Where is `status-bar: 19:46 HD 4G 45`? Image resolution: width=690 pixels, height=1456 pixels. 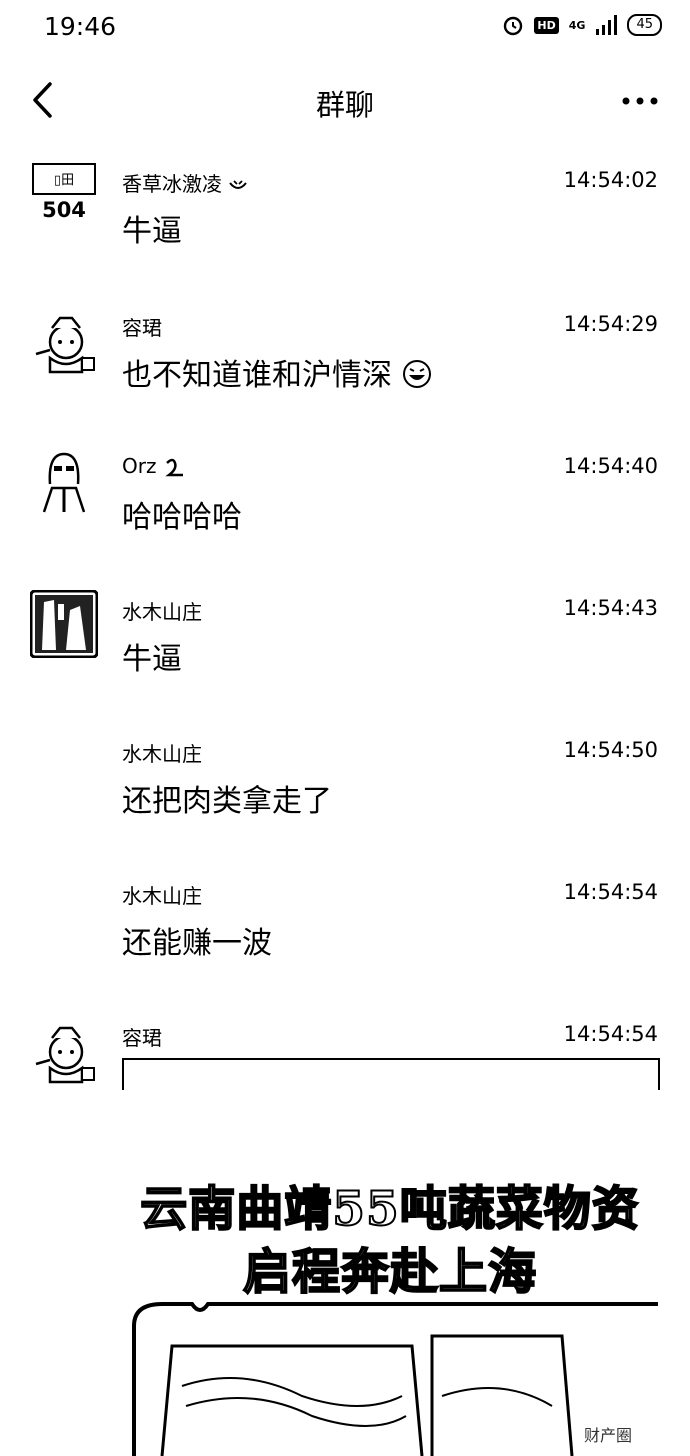 status-bar: 19:46 HD 4G 45 is located at coordinates (345, 28).